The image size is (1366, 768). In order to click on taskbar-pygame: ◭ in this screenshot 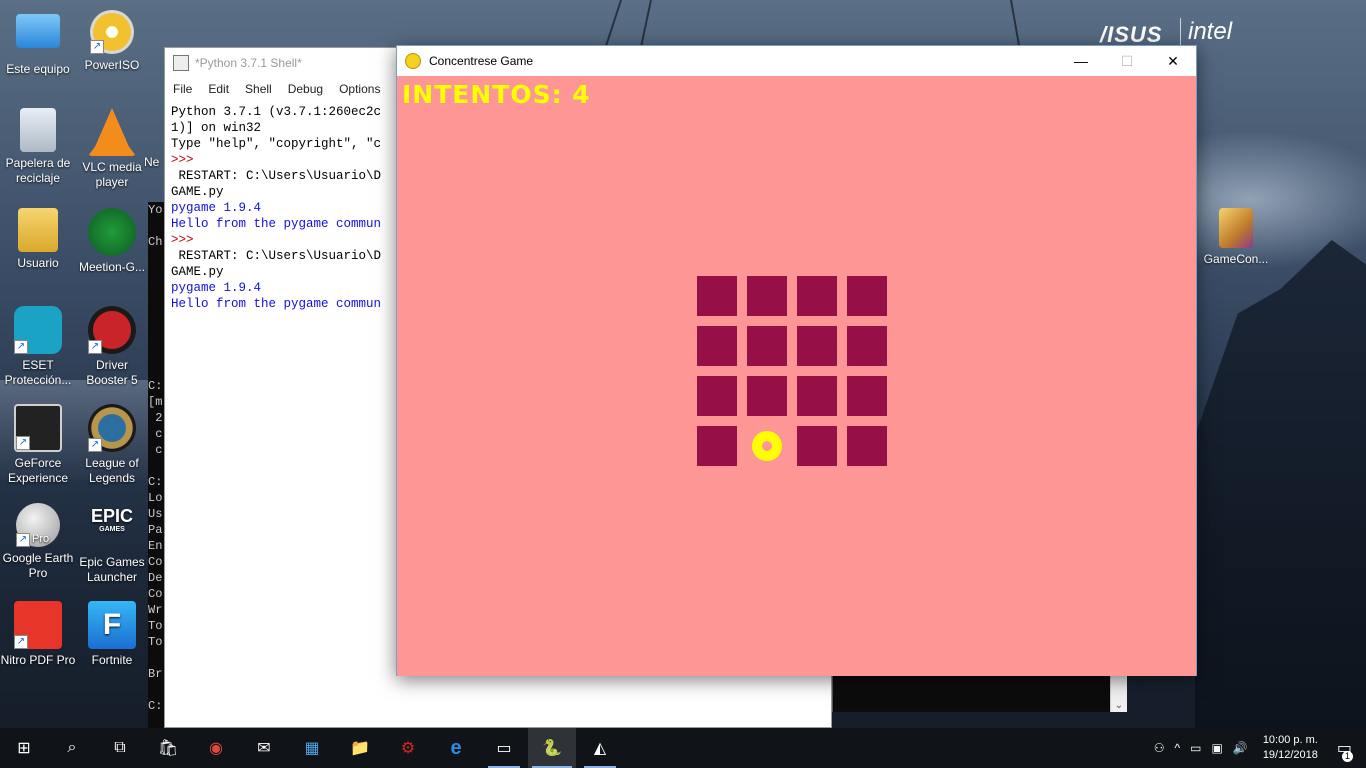, I will do `click(600, 748)`.